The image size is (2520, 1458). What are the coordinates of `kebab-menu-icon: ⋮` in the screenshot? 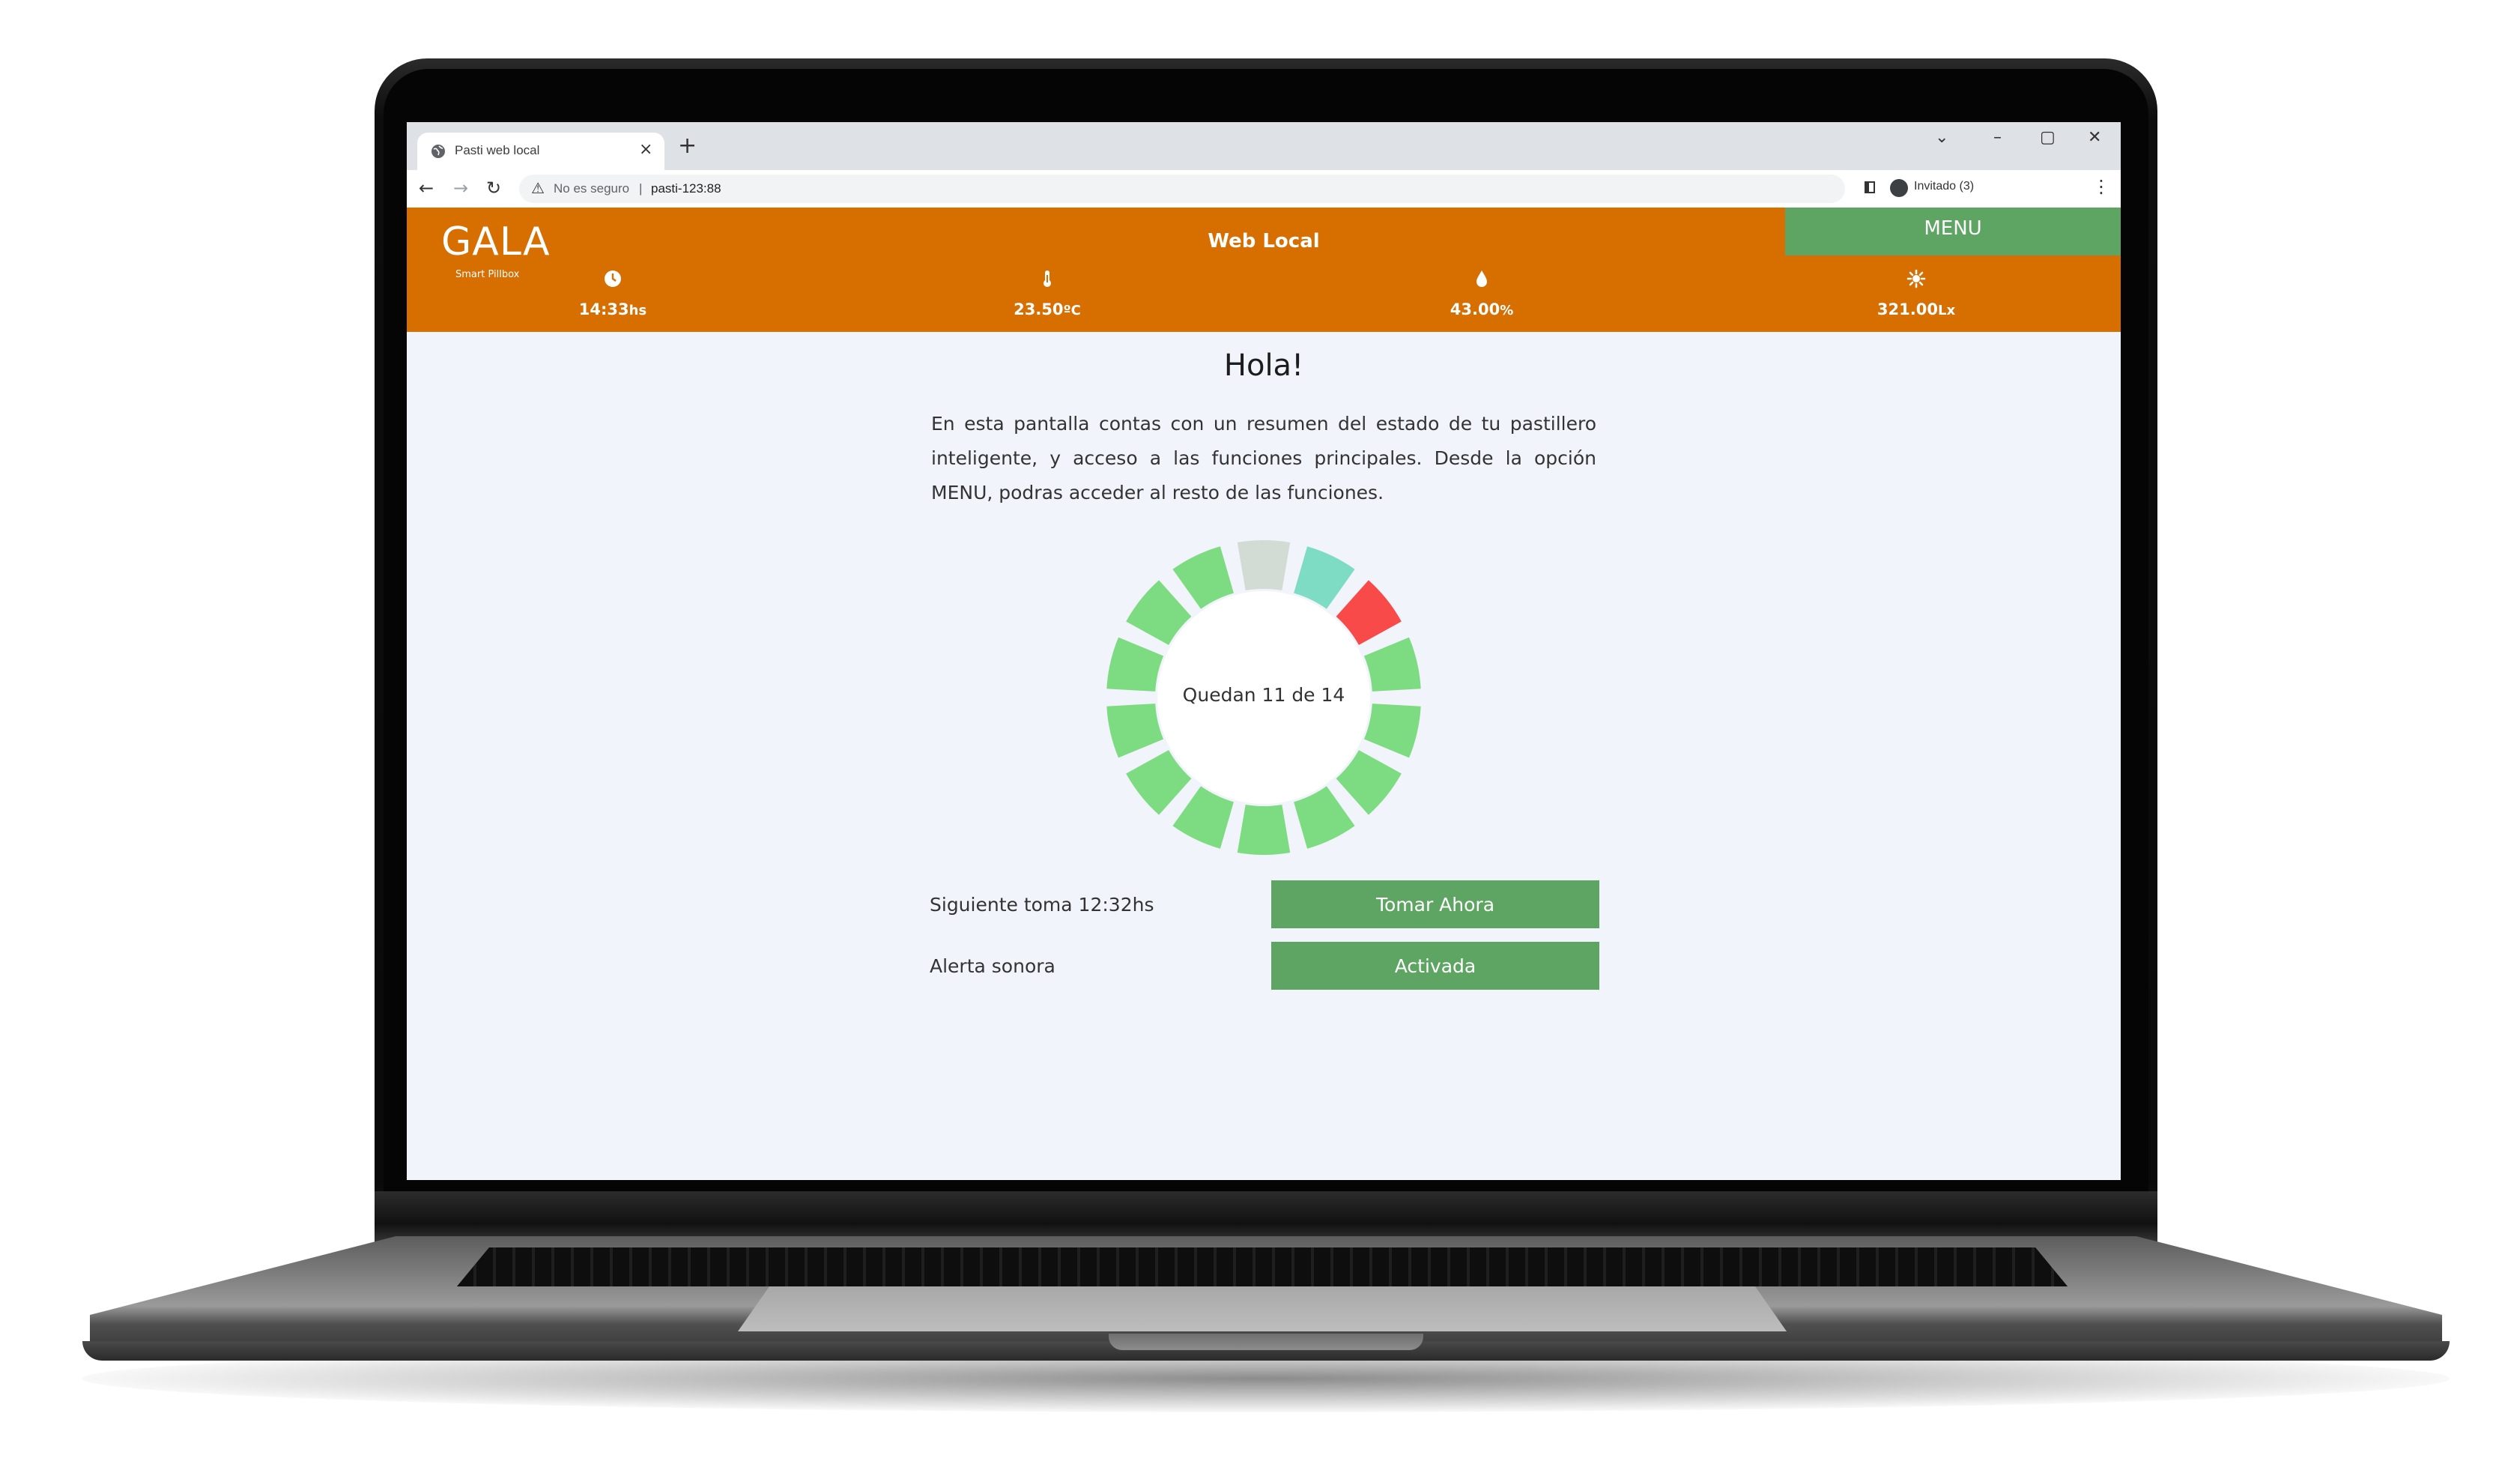 It's located at (2101, 186).